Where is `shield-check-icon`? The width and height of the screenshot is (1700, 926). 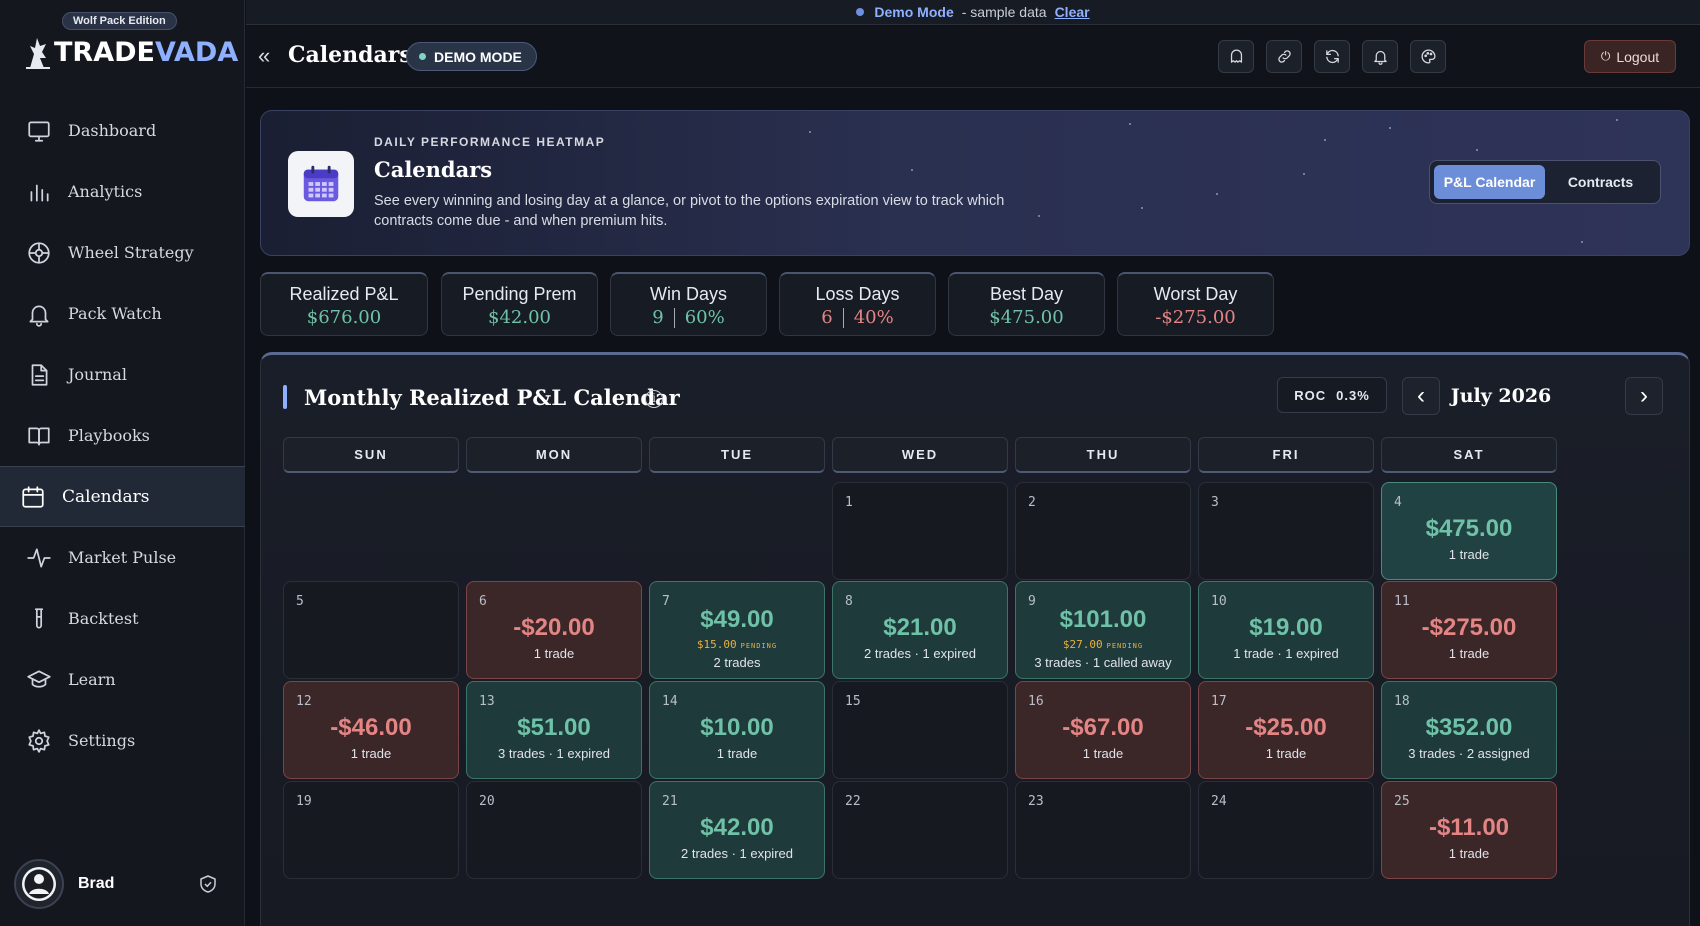 shield-check-icon is located at coordinates (208, 884).